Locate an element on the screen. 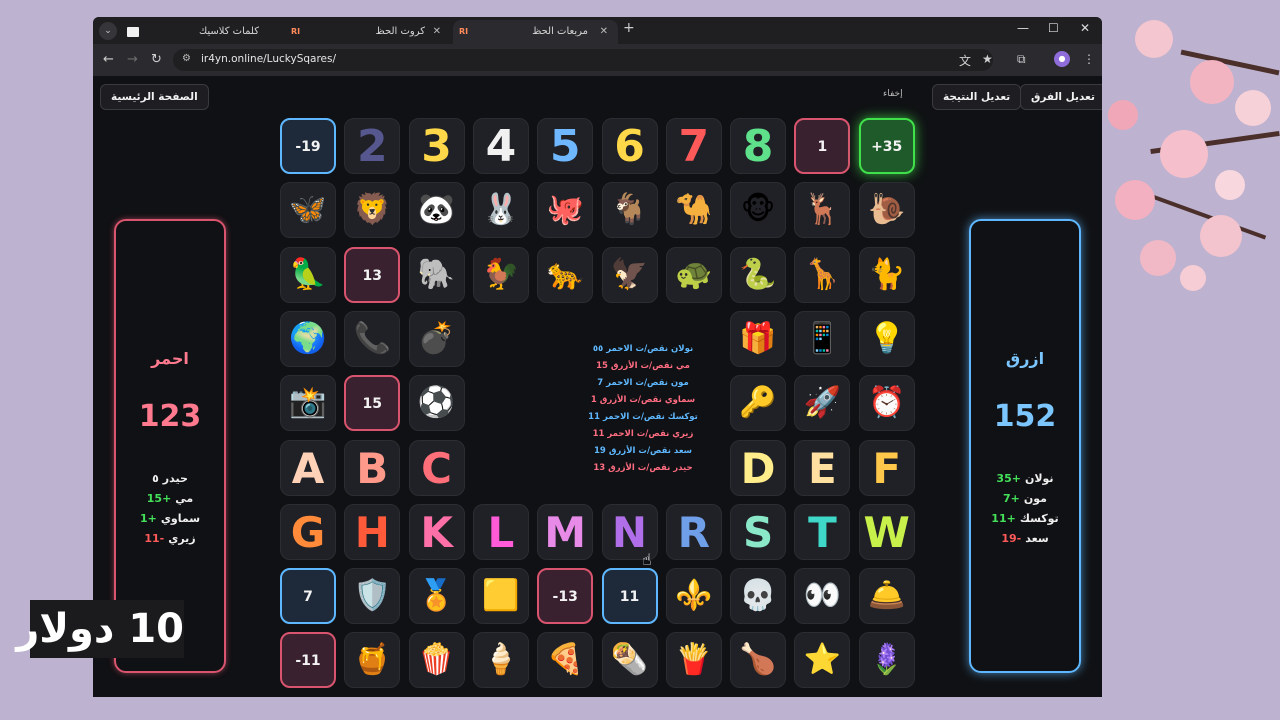 This screenshot has height=720, width=1280. letter-square: R is located at coordinates (693, 531).